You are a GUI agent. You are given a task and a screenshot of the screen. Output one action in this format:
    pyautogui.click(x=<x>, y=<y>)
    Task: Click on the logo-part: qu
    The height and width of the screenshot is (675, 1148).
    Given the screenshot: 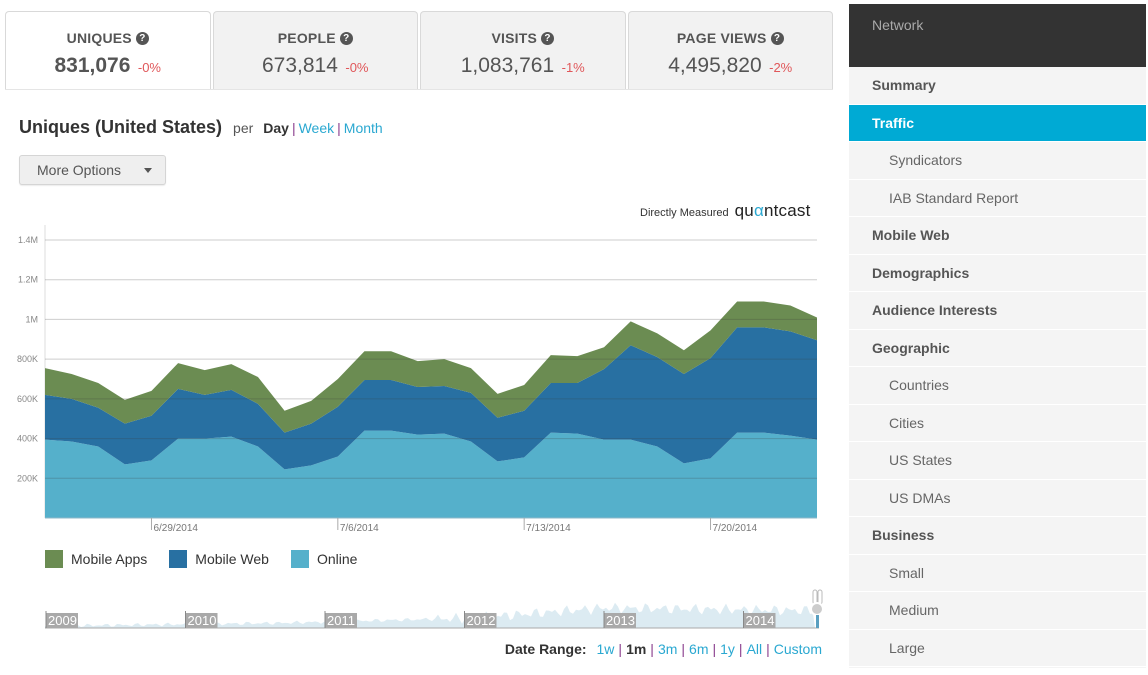 What is the action you would take?
    pyautogui.click(x=744, y=210)
    